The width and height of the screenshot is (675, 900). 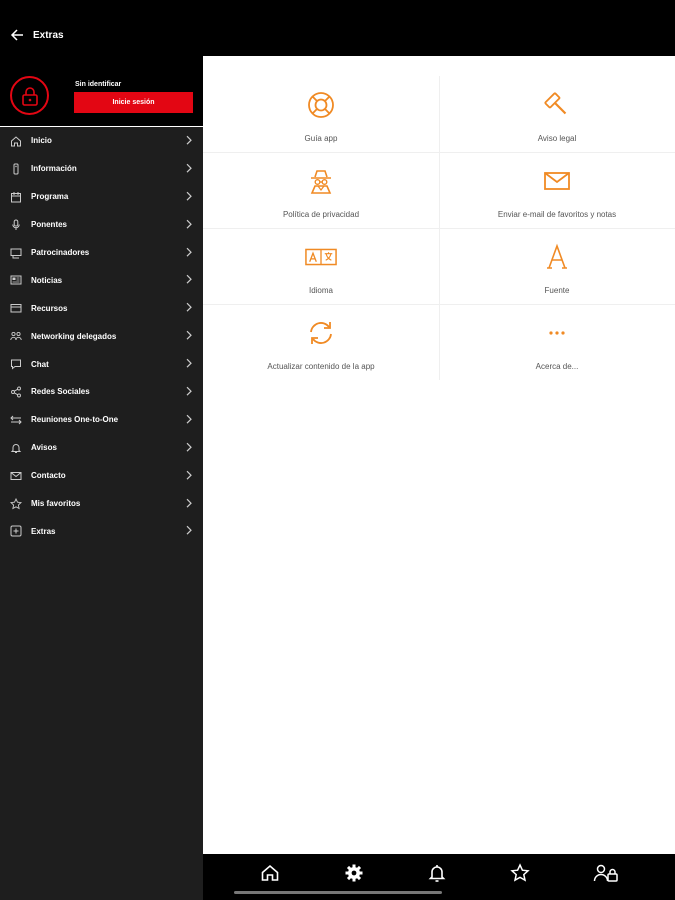 I want to click on sidebar-item-label: Noticias, so click(x=47, y=280).